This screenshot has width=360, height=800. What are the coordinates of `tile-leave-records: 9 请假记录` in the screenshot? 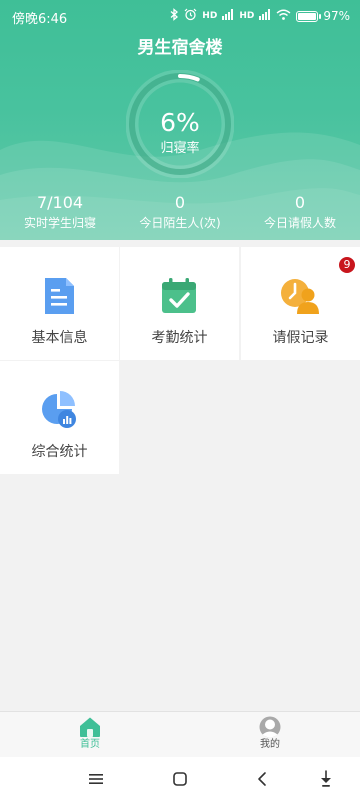 It's located at (300, 303).